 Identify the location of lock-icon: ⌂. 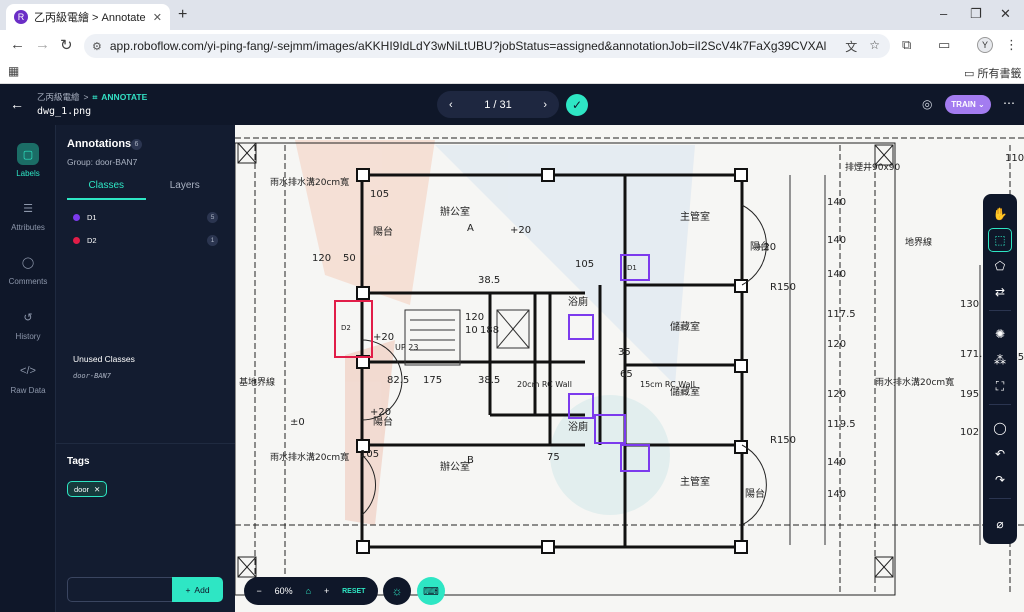
(308, 591).